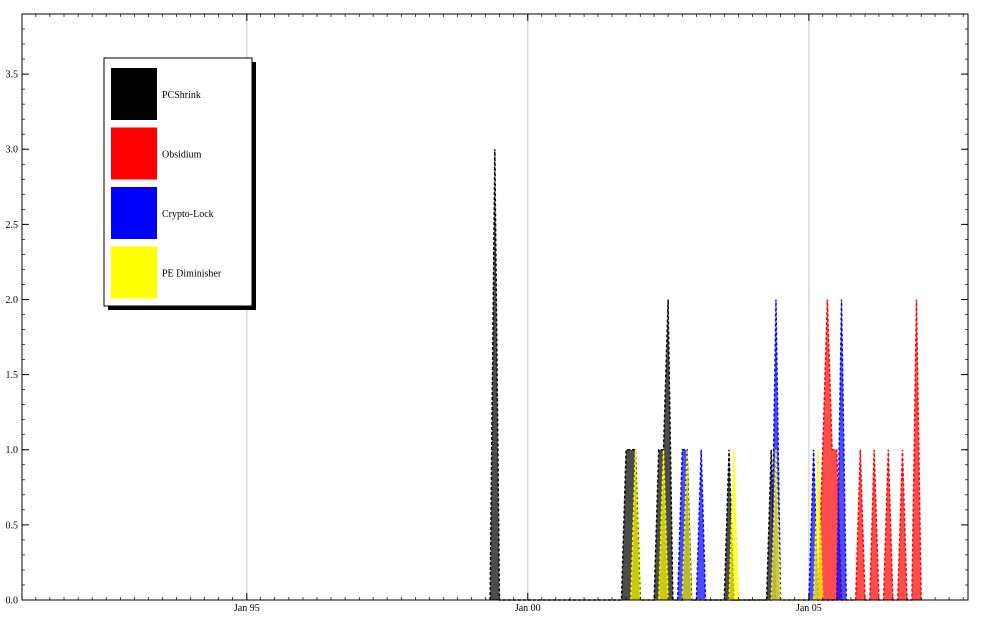 The height and width of the screenshot is (620, 1000). What do you see at coordinates (12, 525) in the screenshot?
I see `y-tick-label: 0.5` at bounding box center [12, 525].